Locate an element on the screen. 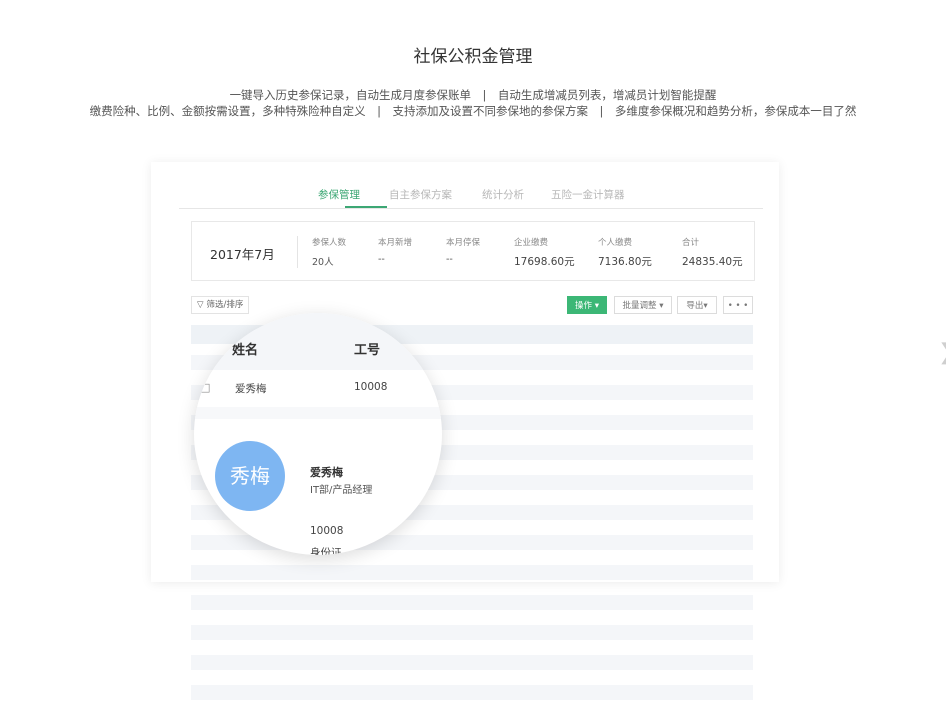  profile-employee-no: 10008 is located at coordinates (327, 531).